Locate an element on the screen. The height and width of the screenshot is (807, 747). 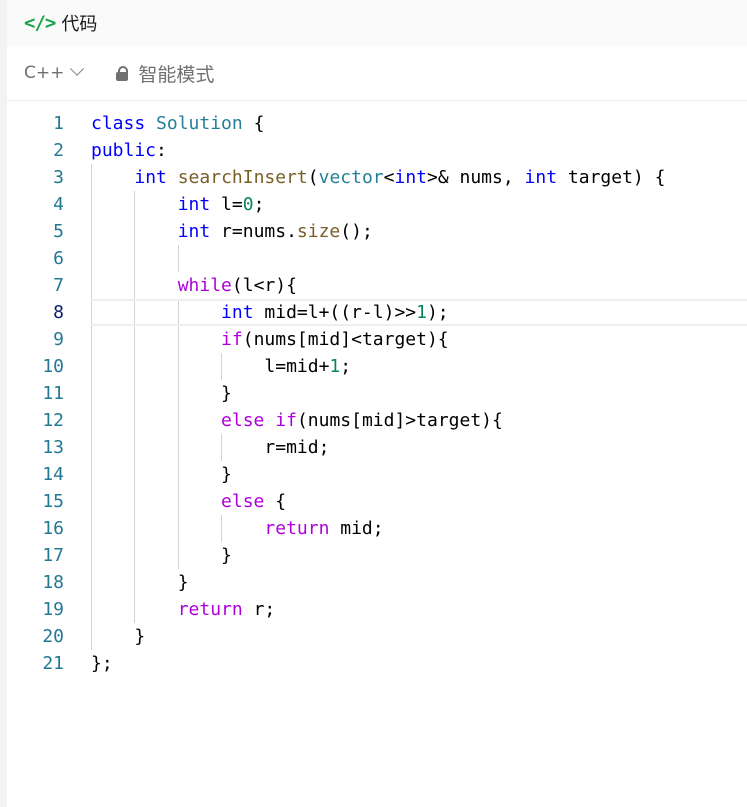
code-token: searchInsert is located at coordinates (242, 177).